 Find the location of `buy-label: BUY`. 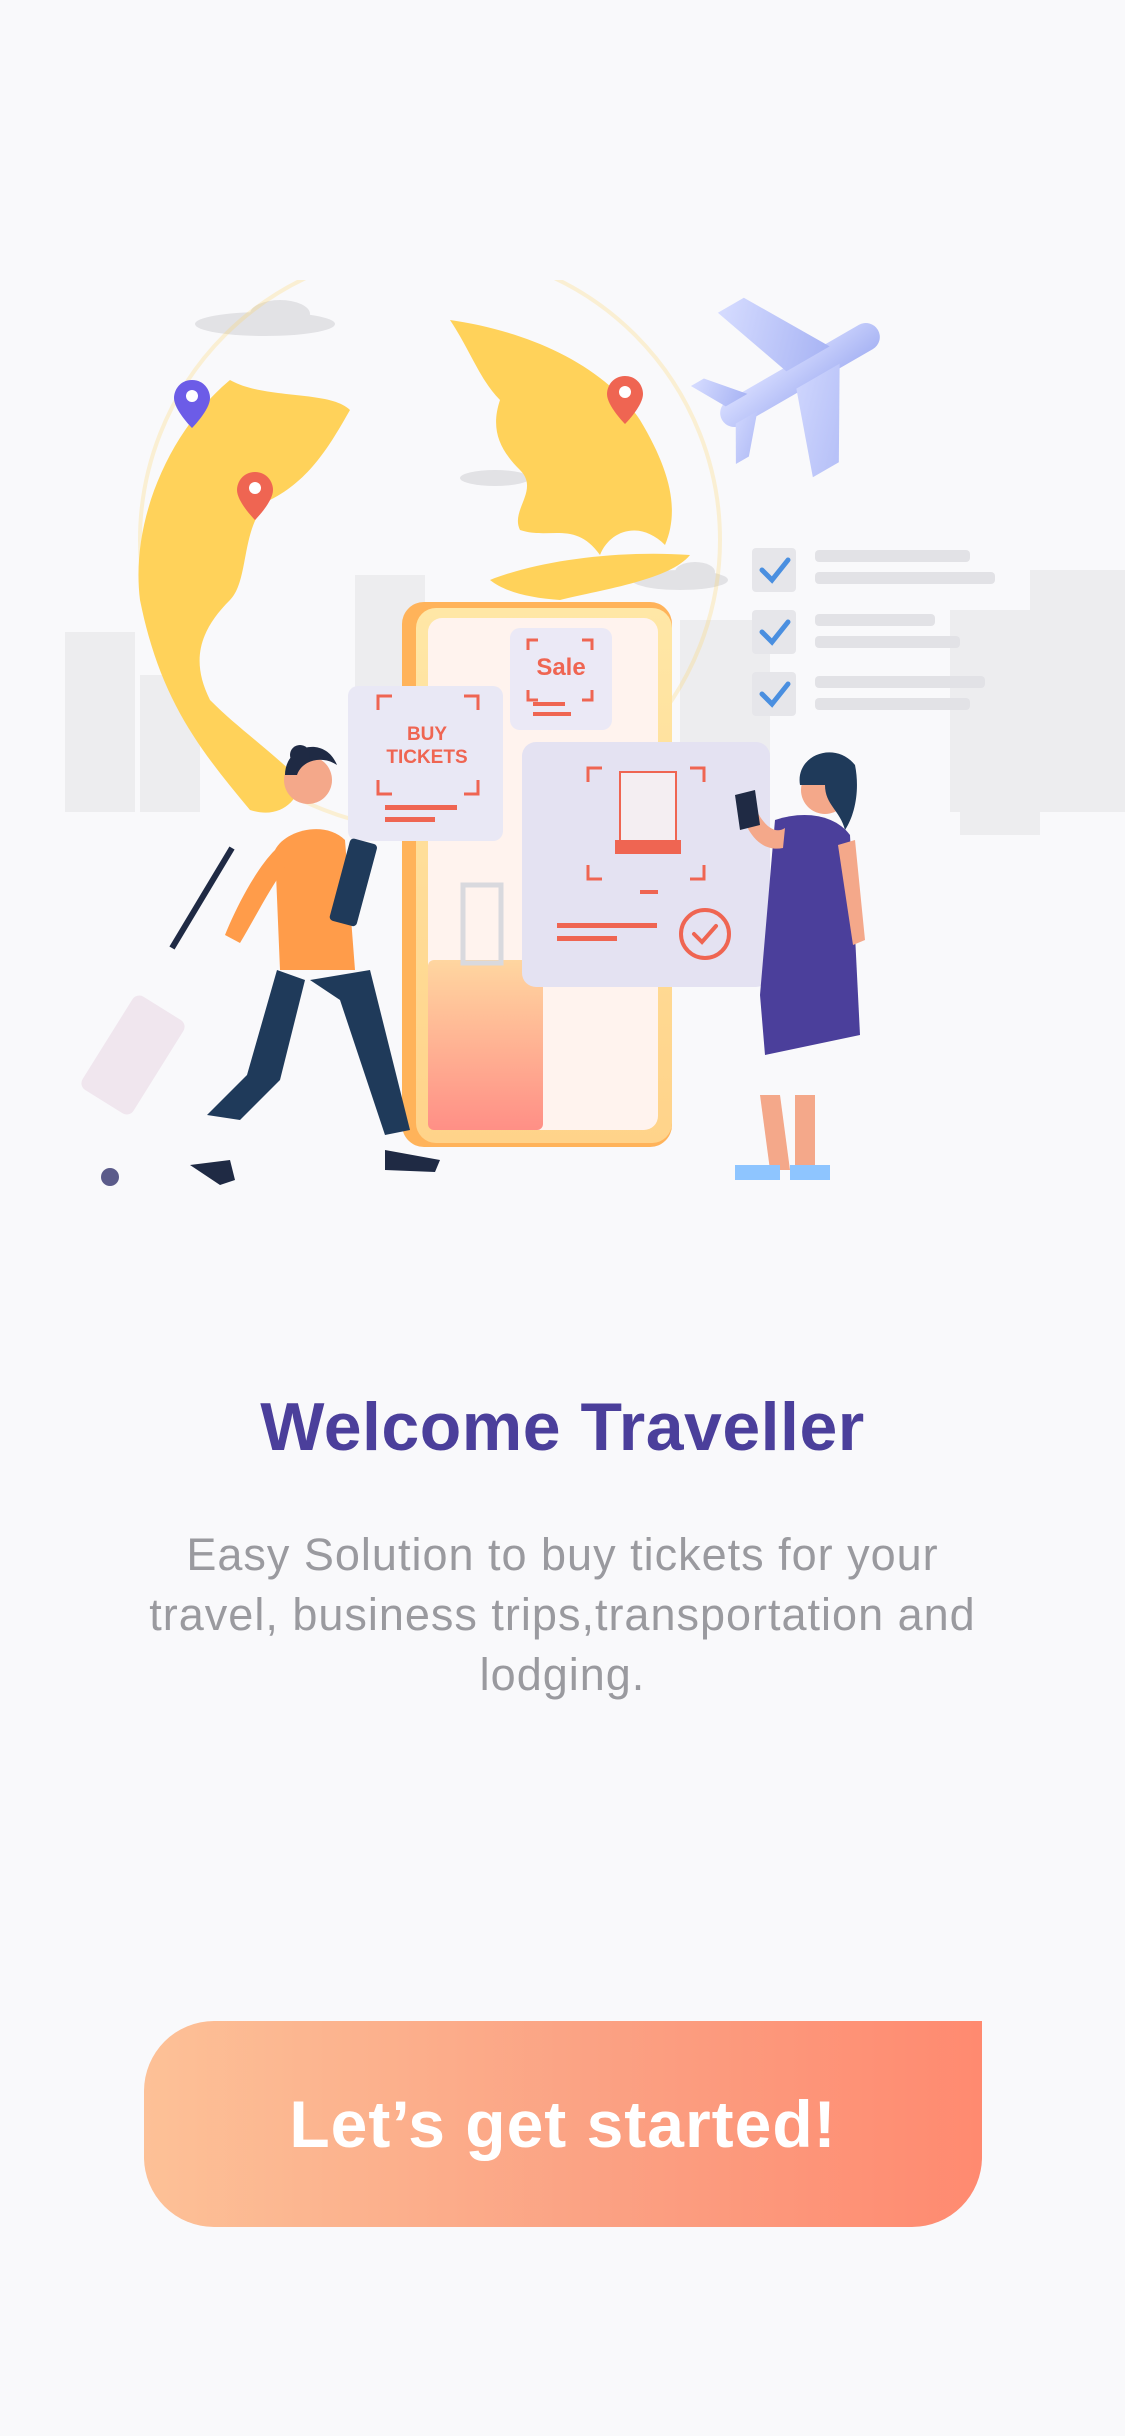

buy-label: BUY is located at coordinates (427, 734).